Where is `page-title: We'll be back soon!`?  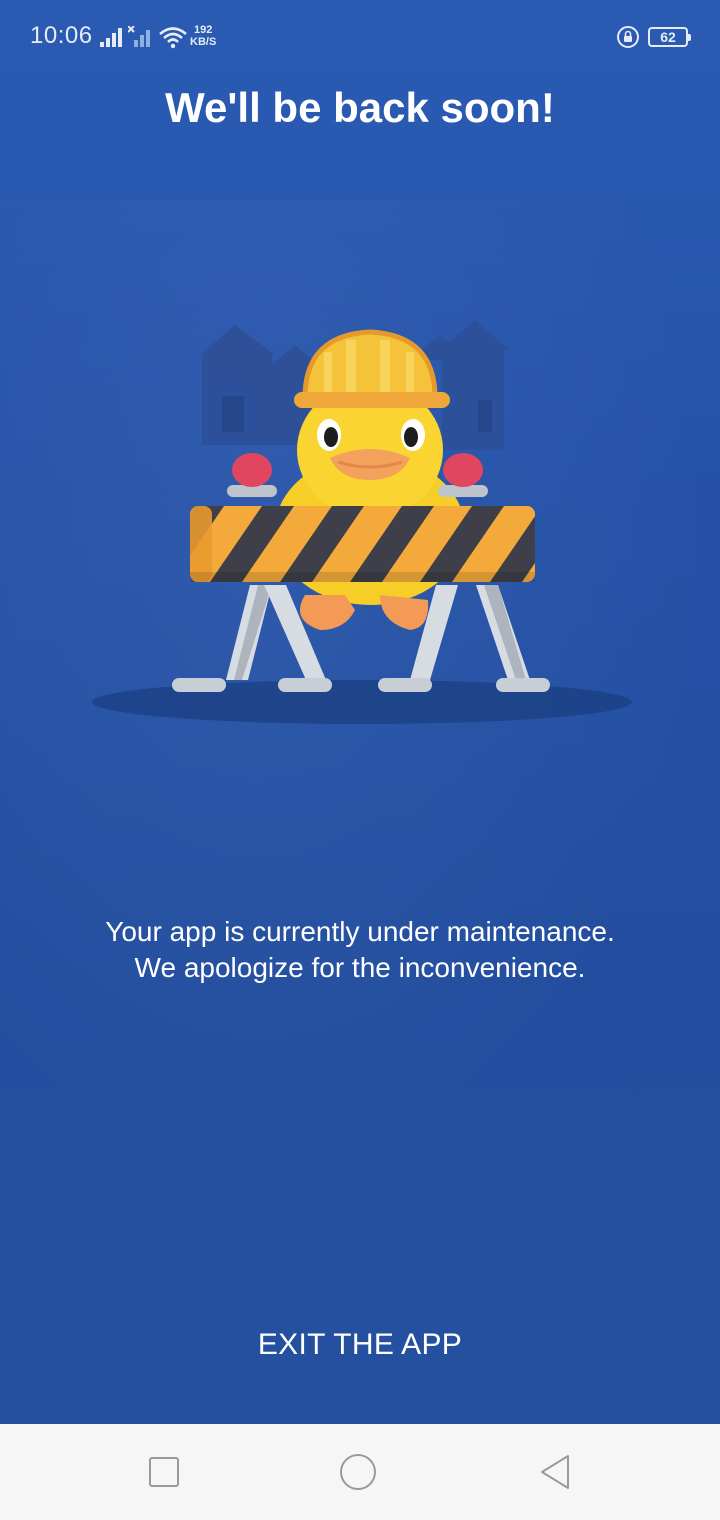
page-title: We'll be back soon! is located at coordinates (360, 107).